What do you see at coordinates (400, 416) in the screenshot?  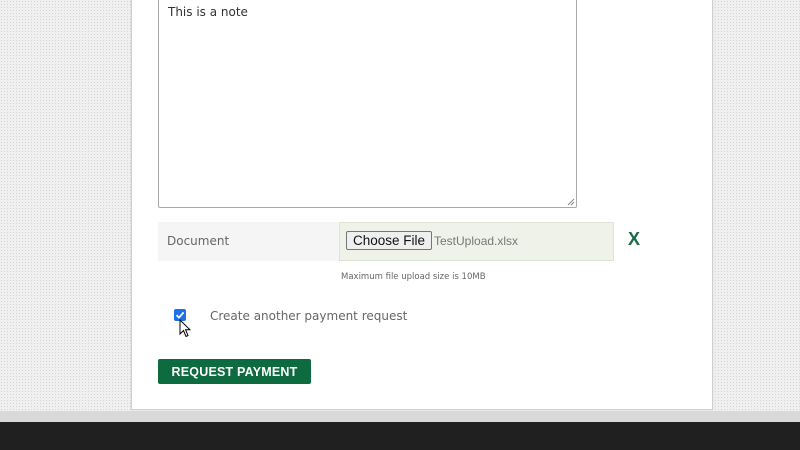 I see `bottom-divider` at bounding box center [400, 416].